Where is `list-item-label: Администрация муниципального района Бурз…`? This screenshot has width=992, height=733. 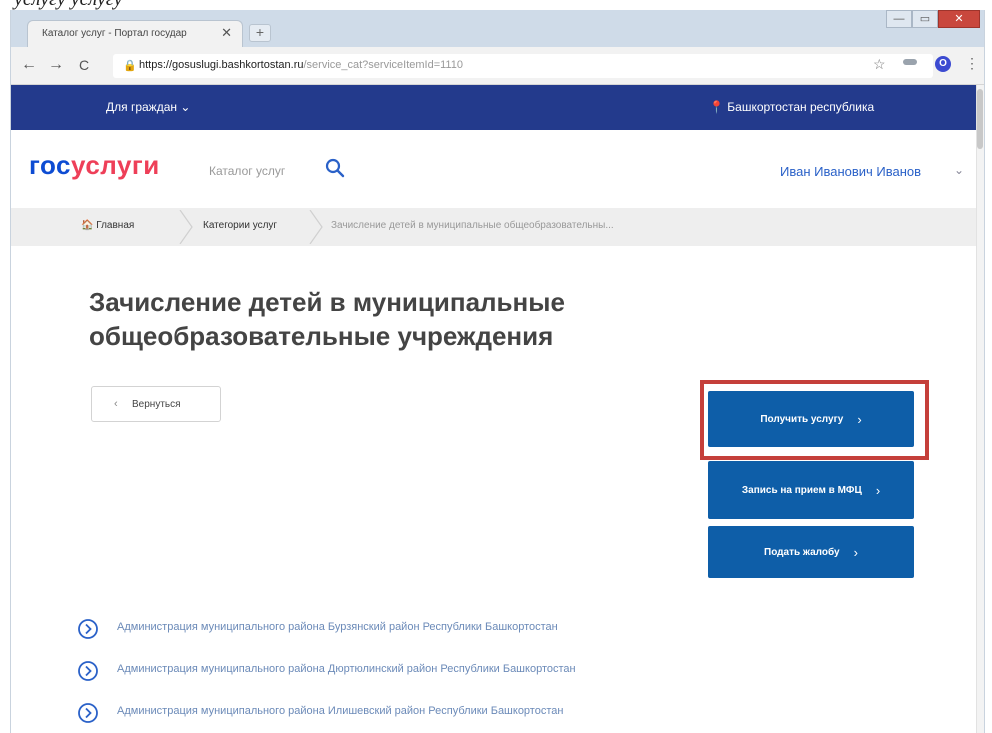
list-item-label: Администрация муниципального района Бурз… is located at coordinates (337, 627).